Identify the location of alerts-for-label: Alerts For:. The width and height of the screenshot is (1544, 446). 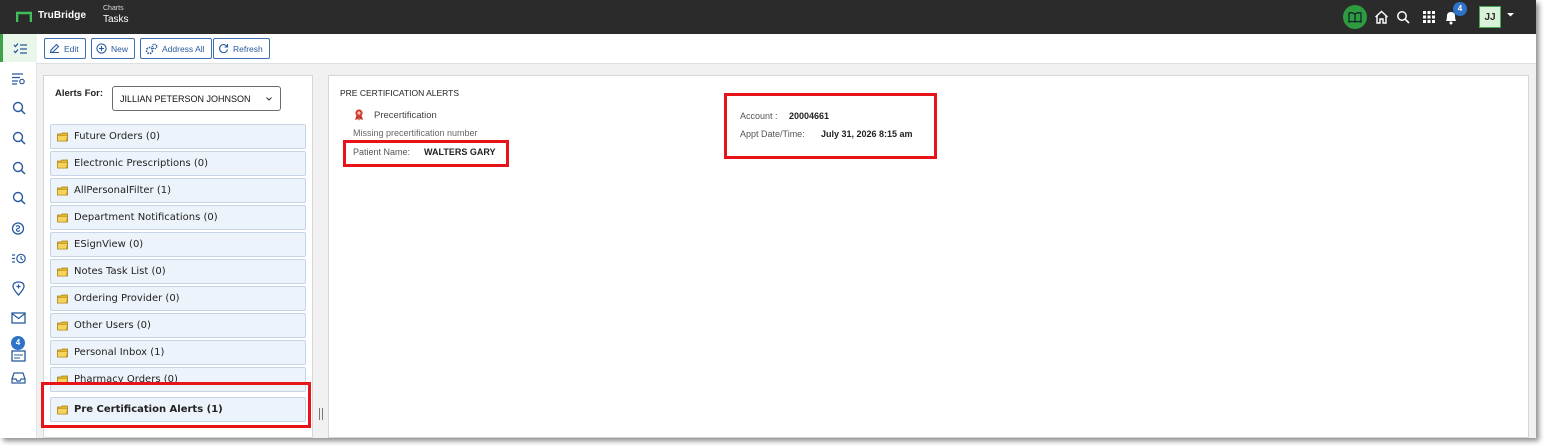
(79, 93).